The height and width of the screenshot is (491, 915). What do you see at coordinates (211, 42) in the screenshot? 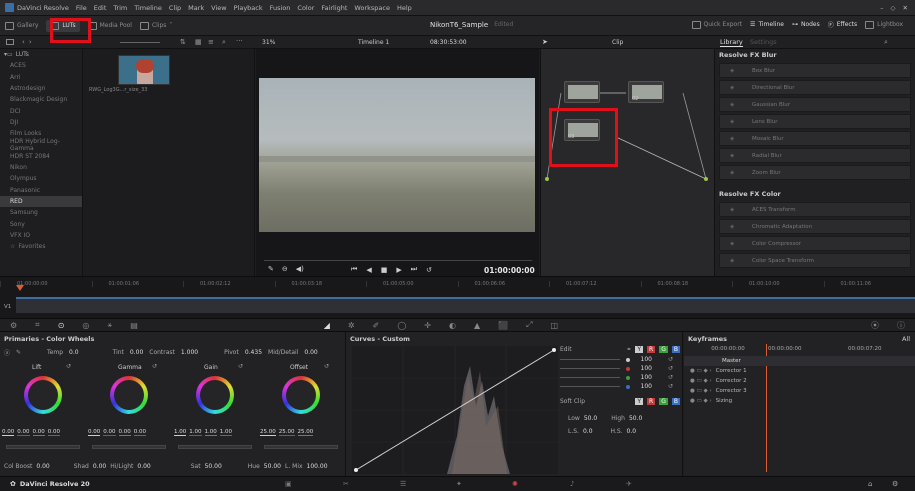
I see `list-view-icon: ≡` at bounding box center [211, 42].